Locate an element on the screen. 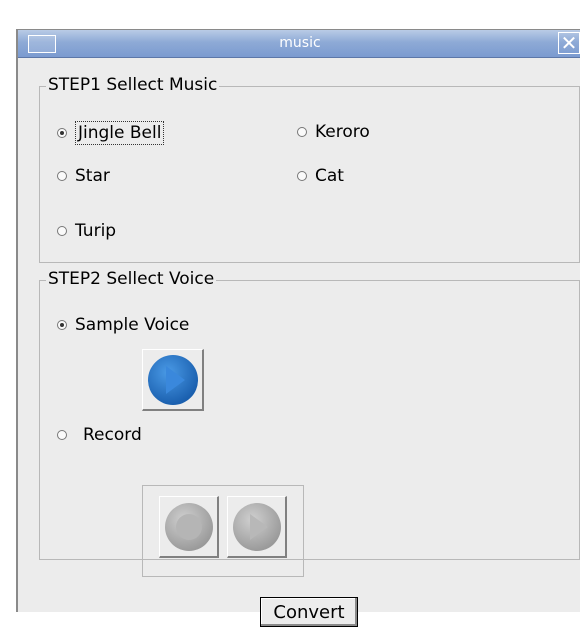 The height and width of the screenshot is (627, 580). radio-label: Star is located at coordinates (92, 176).